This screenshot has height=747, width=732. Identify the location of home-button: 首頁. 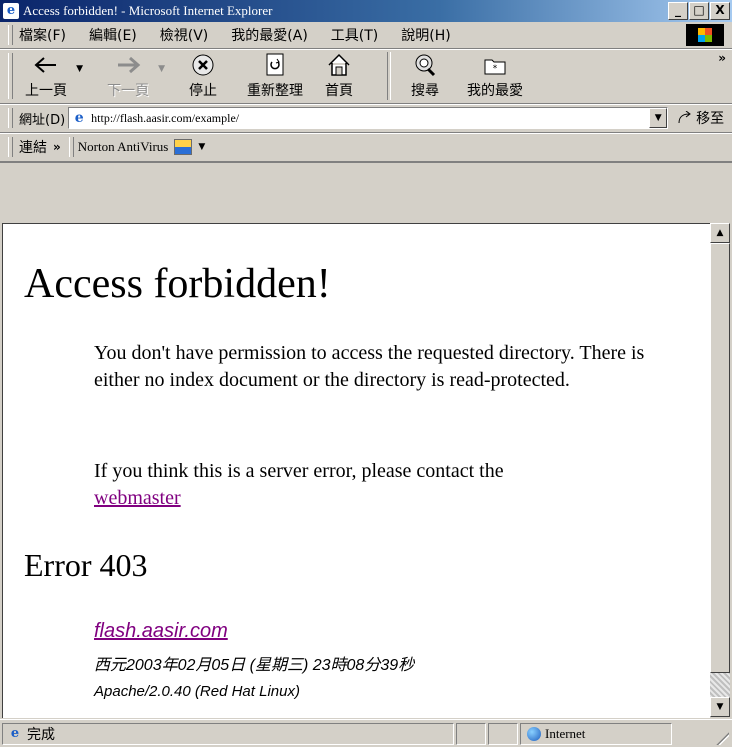
(339, 76).